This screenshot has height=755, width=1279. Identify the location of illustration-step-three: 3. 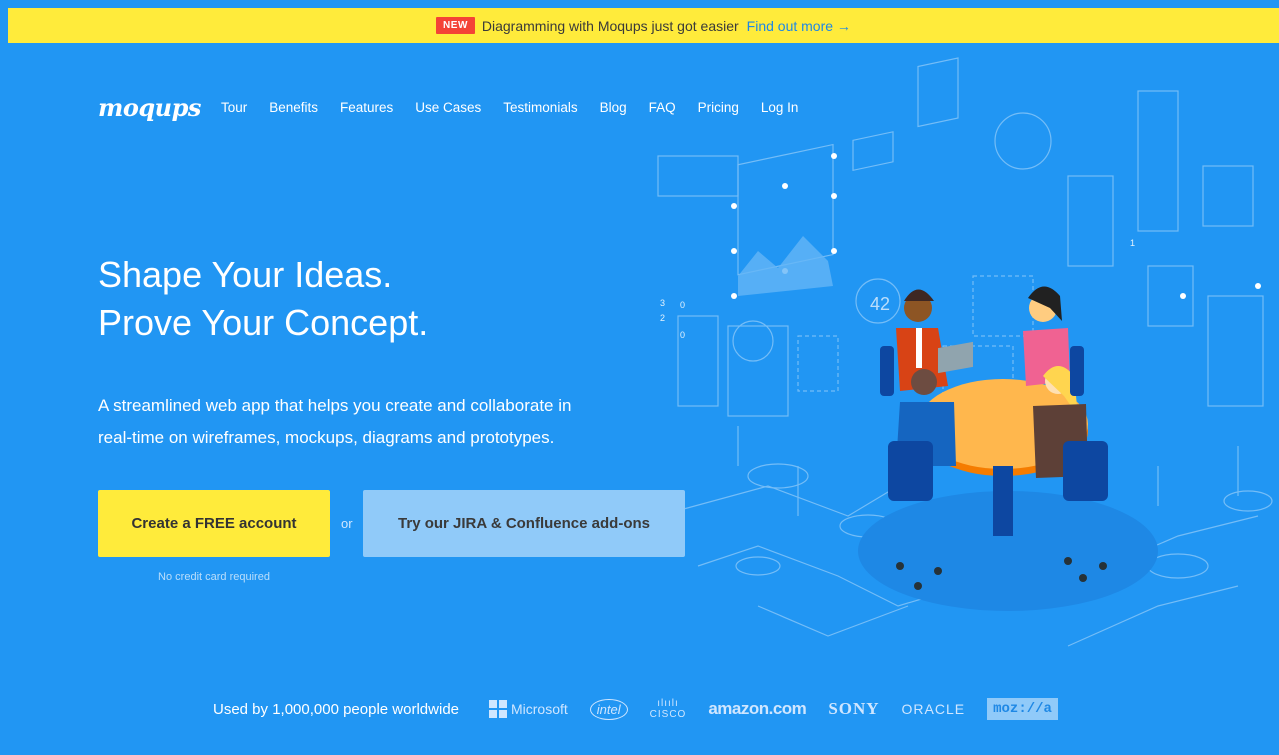
(662, 303).